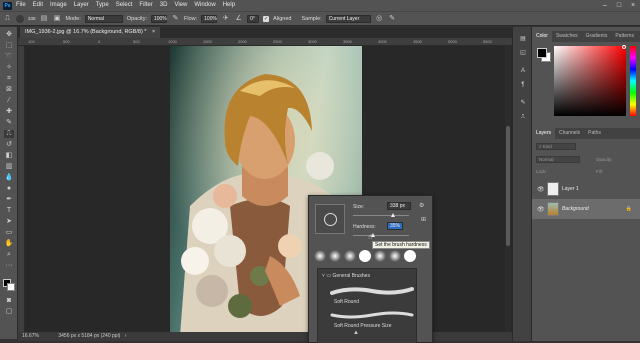 This screenshot has width=640, height=360. Describe the element at coordinates (225, 18) in the screenshot. I see `airbrush-icon: ✈` at that location.